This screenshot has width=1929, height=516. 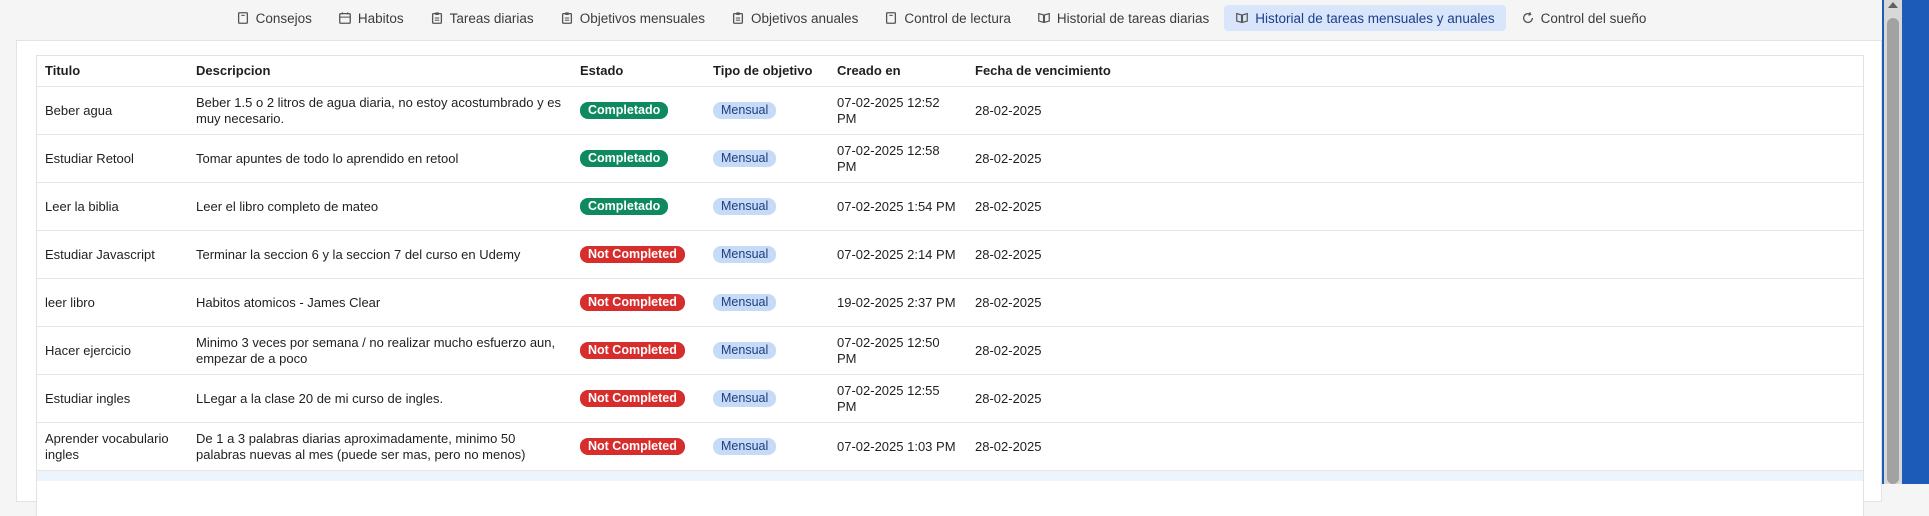 I want to click on nav-item-0: Consejos, so click(x=274, y=18).